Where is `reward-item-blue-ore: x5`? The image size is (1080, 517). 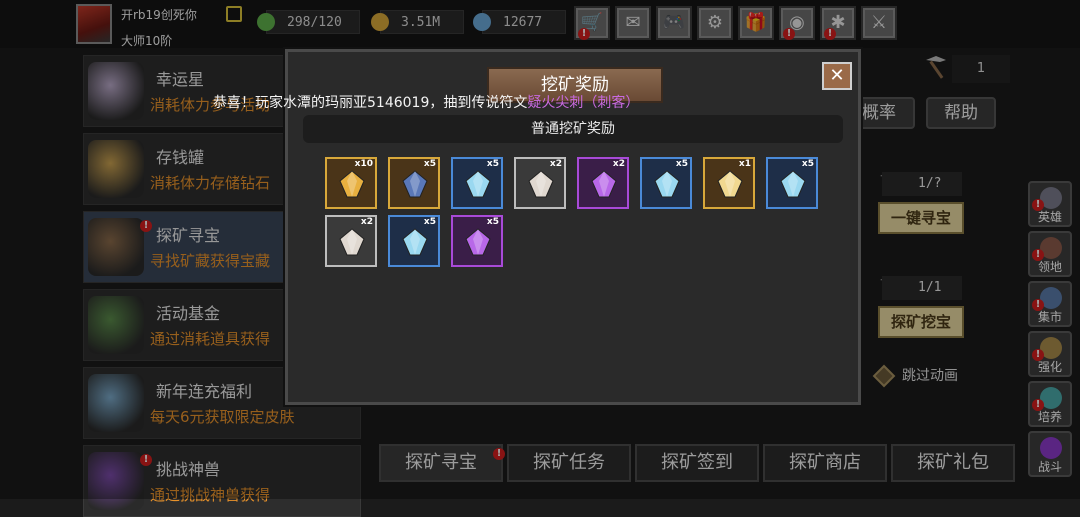
reward-item-blue-ore: x5 is located at coordinates (414, 183).